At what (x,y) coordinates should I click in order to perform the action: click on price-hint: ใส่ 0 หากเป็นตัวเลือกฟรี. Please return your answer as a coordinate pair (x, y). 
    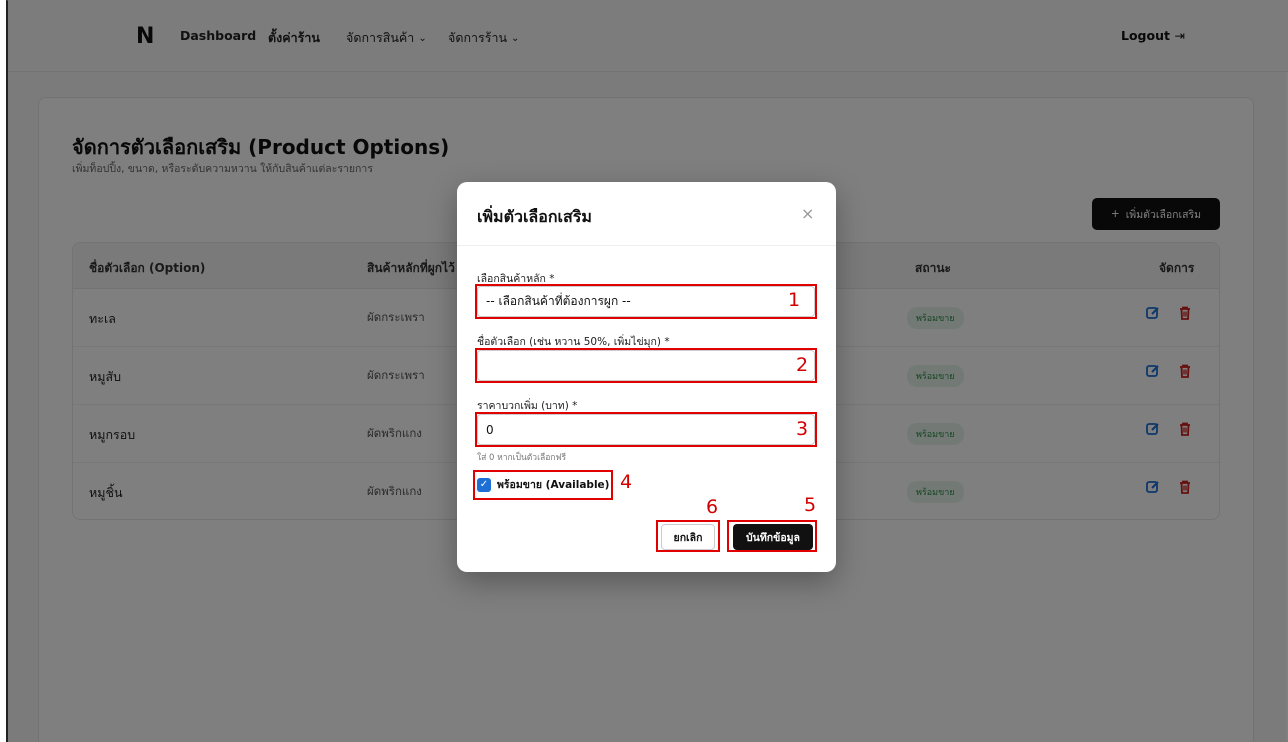
    Looking at the image, I should click on (522, 458).